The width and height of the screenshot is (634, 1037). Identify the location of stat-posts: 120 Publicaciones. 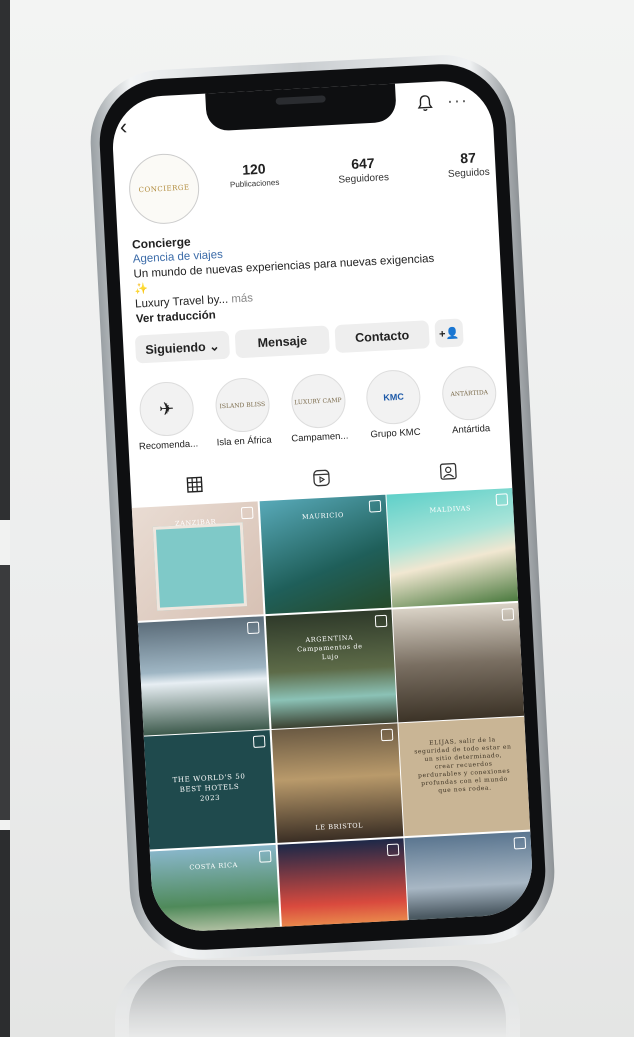
(254, 176).